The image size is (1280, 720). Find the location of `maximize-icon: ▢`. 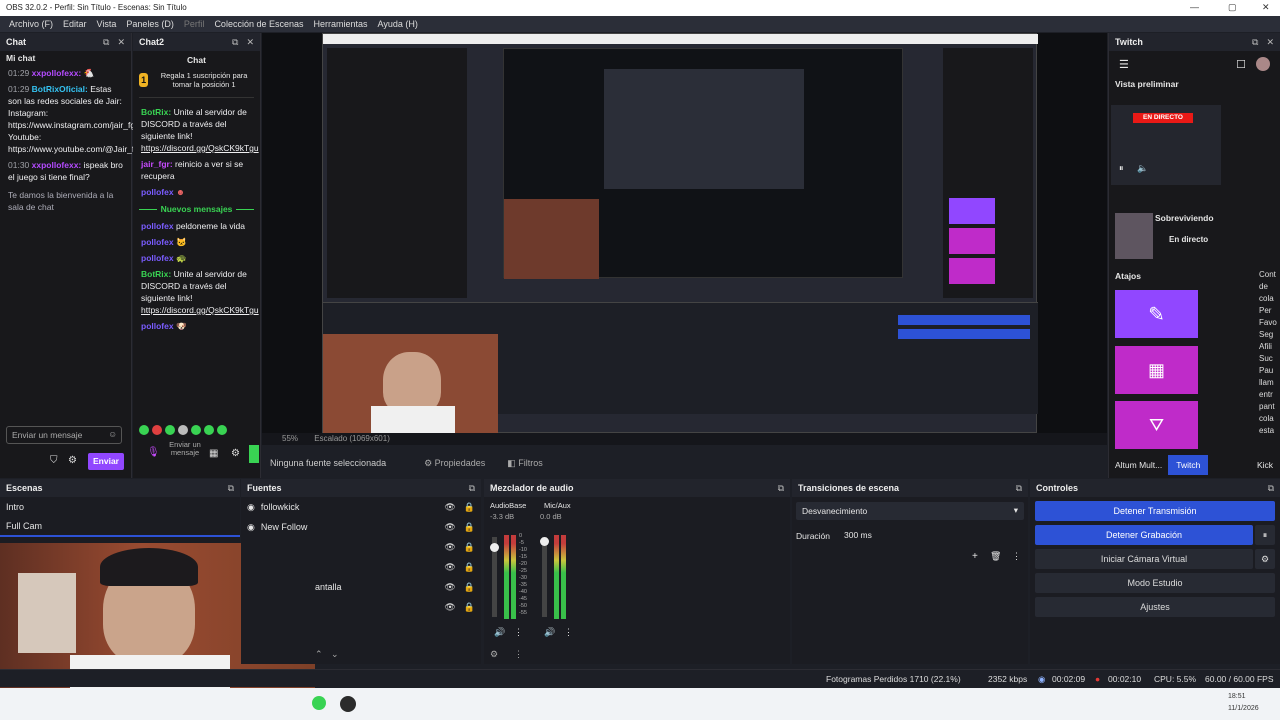

maximize-icon: ▢ is located at coordinates (1232, 7).